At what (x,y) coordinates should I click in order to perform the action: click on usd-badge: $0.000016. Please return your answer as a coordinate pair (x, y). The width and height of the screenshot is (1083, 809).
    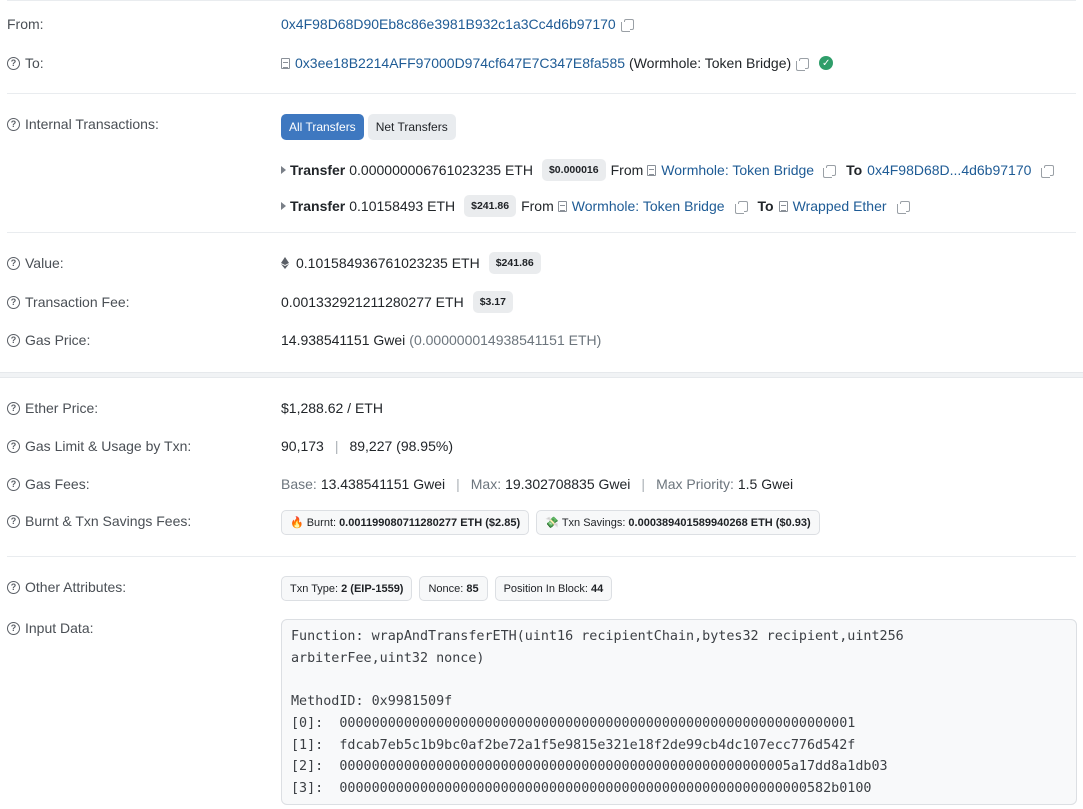
    Looking at the image, I should click on (573, 170).